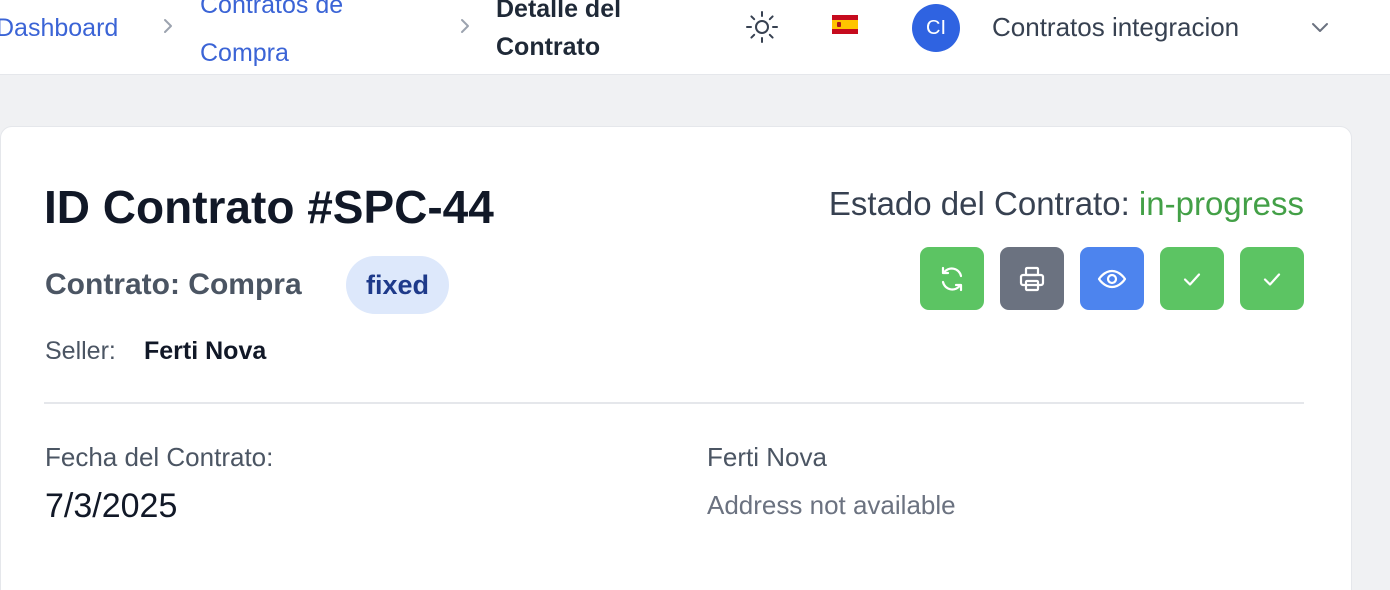 Image resolution: width=1390 pixels, height=590 pixels. I want to click on status-value: in-progress, so click(1221, 203).